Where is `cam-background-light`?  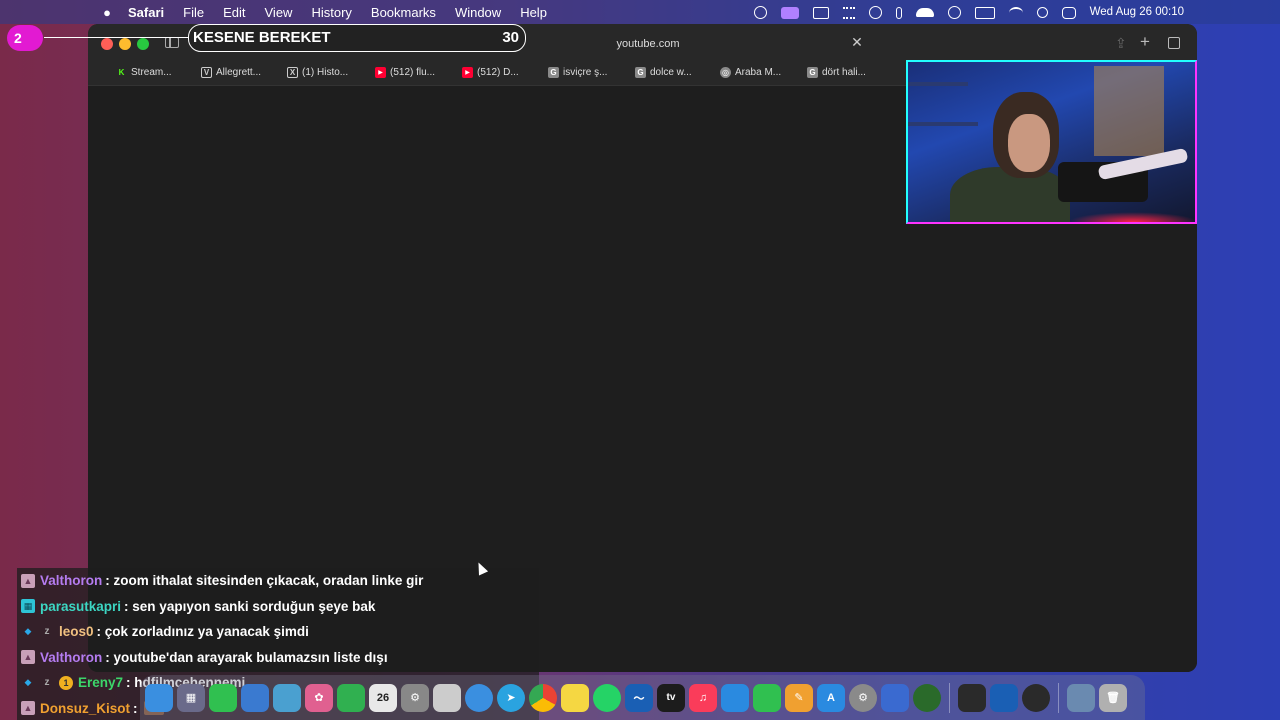
cam-background-light is located at coordinates (1129, 111).